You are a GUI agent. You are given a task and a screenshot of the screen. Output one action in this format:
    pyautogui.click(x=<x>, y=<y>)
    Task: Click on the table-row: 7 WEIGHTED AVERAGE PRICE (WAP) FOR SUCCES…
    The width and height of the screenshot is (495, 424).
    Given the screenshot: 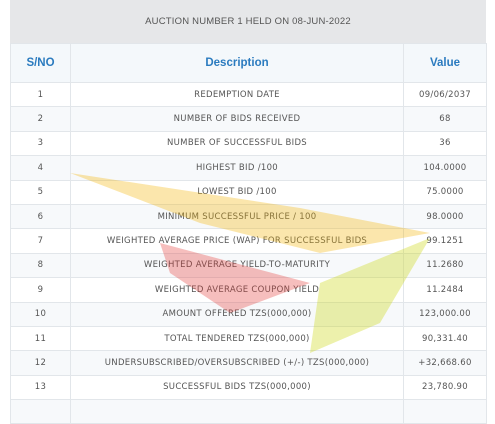 What is the action you would take?
    pyautogui.click(x=248, y=241)
    